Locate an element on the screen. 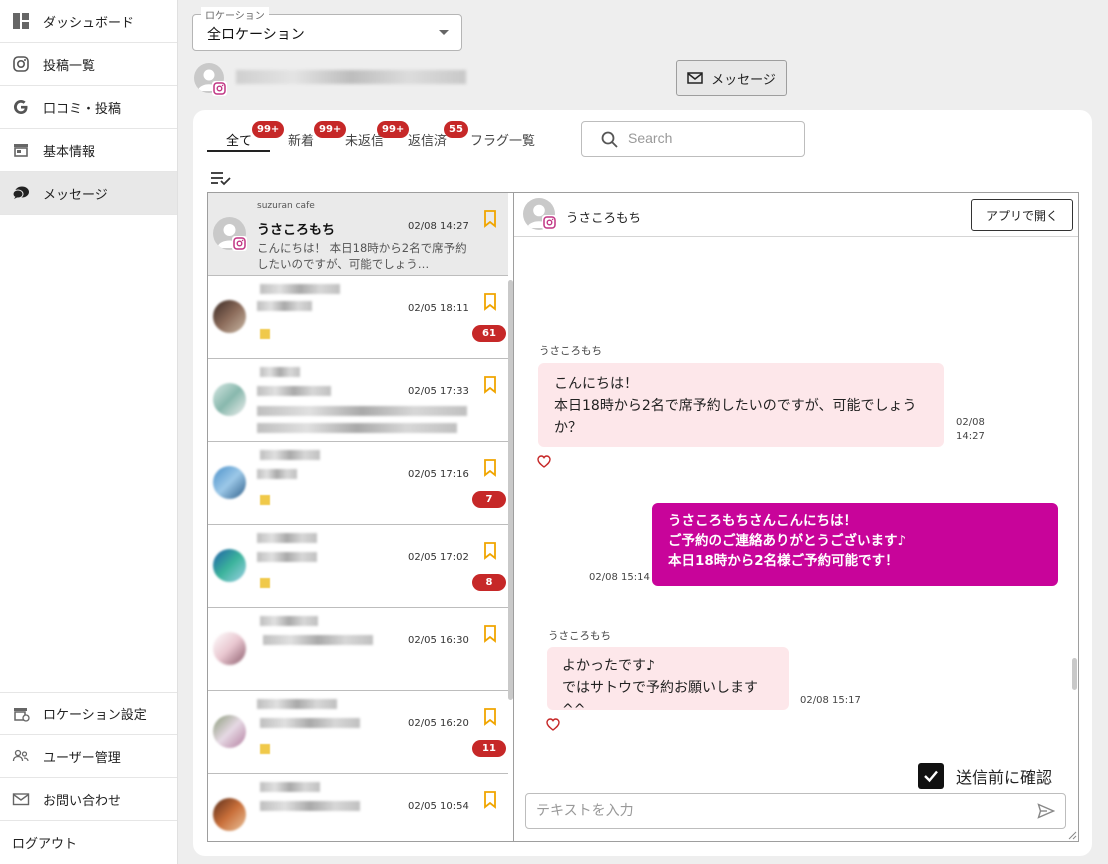 The image size is (1108, 864). sidebar-item-label: 投稿一覧 is located at coordinates (69, 66).